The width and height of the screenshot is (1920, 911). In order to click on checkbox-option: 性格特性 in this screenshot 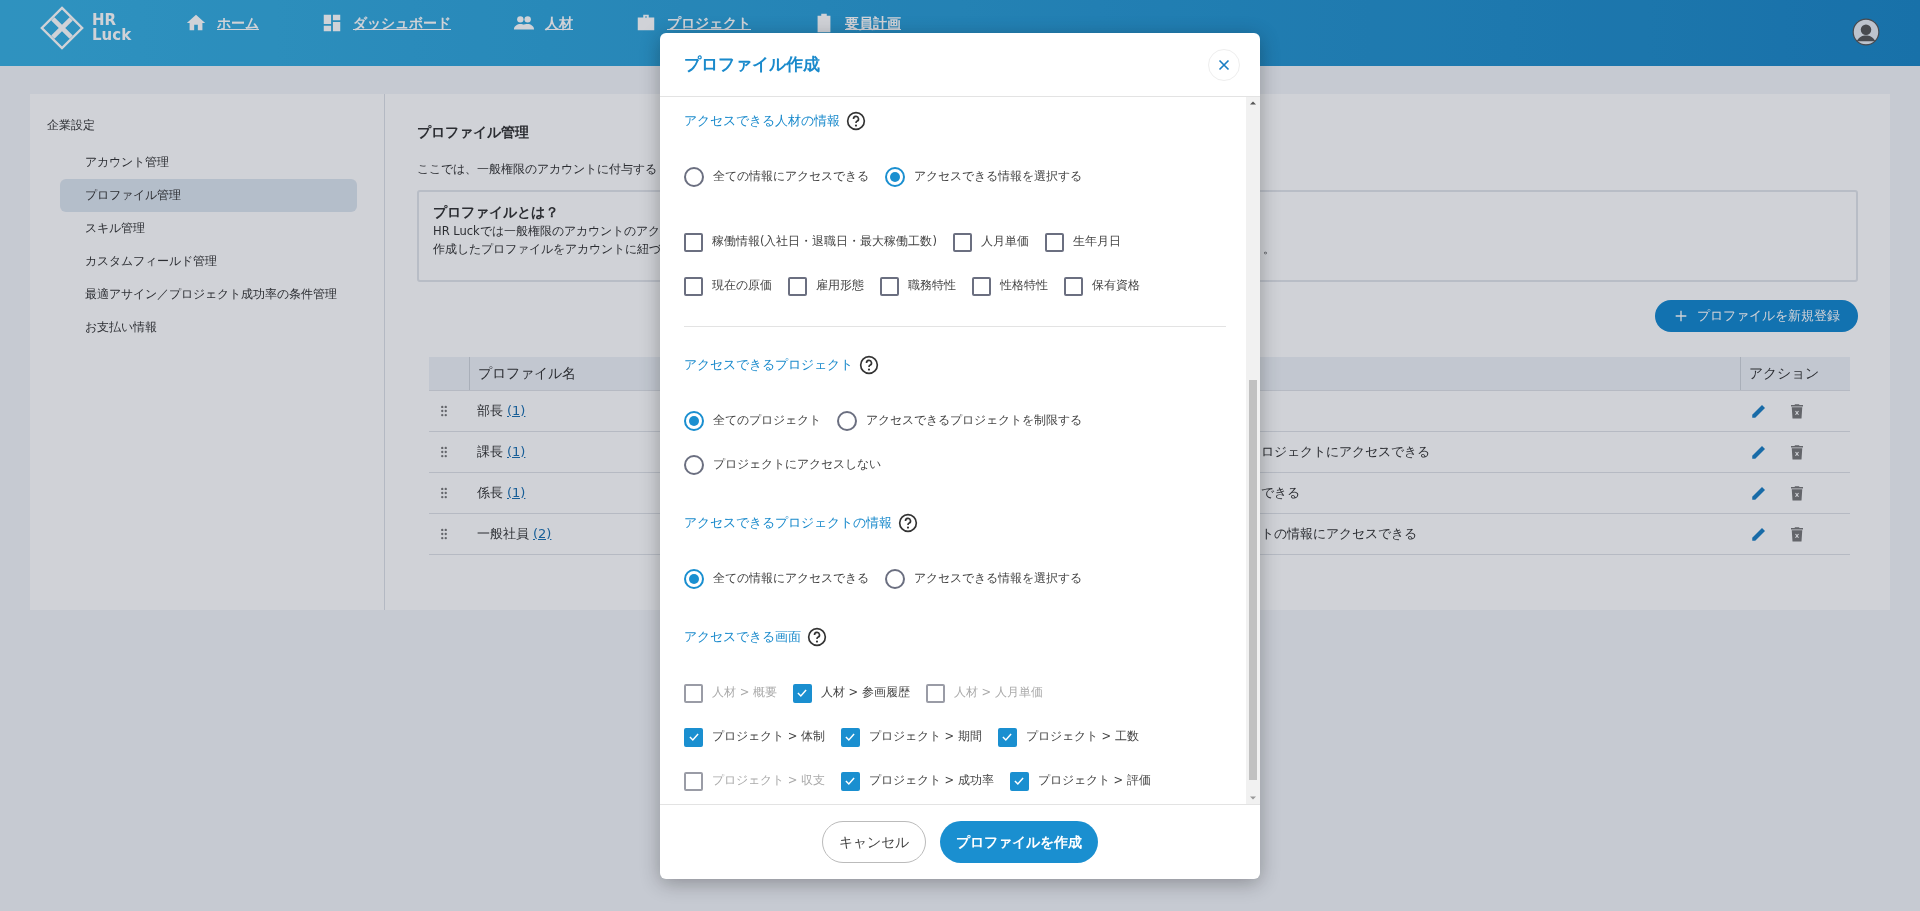, I will do `click(1010, 286)`.